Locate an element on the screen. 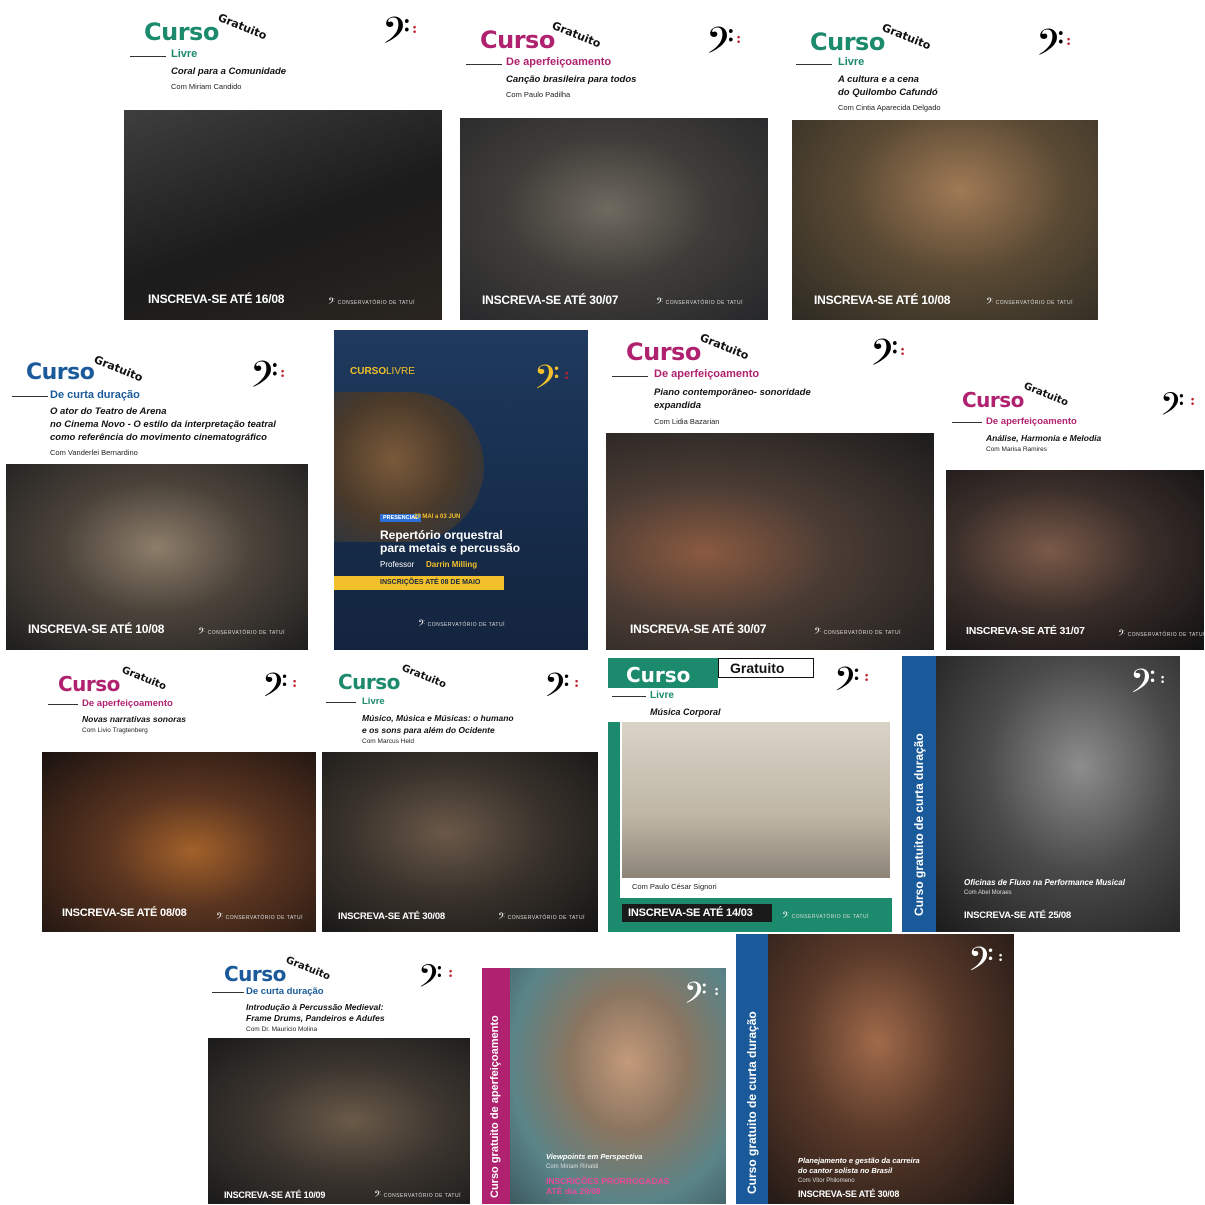 This screenshot has height=1205, width=1205. enroll-deadline: INSCRIÇÕES ATÉ 08 DE MAIO is located at coordinates (430, 582).